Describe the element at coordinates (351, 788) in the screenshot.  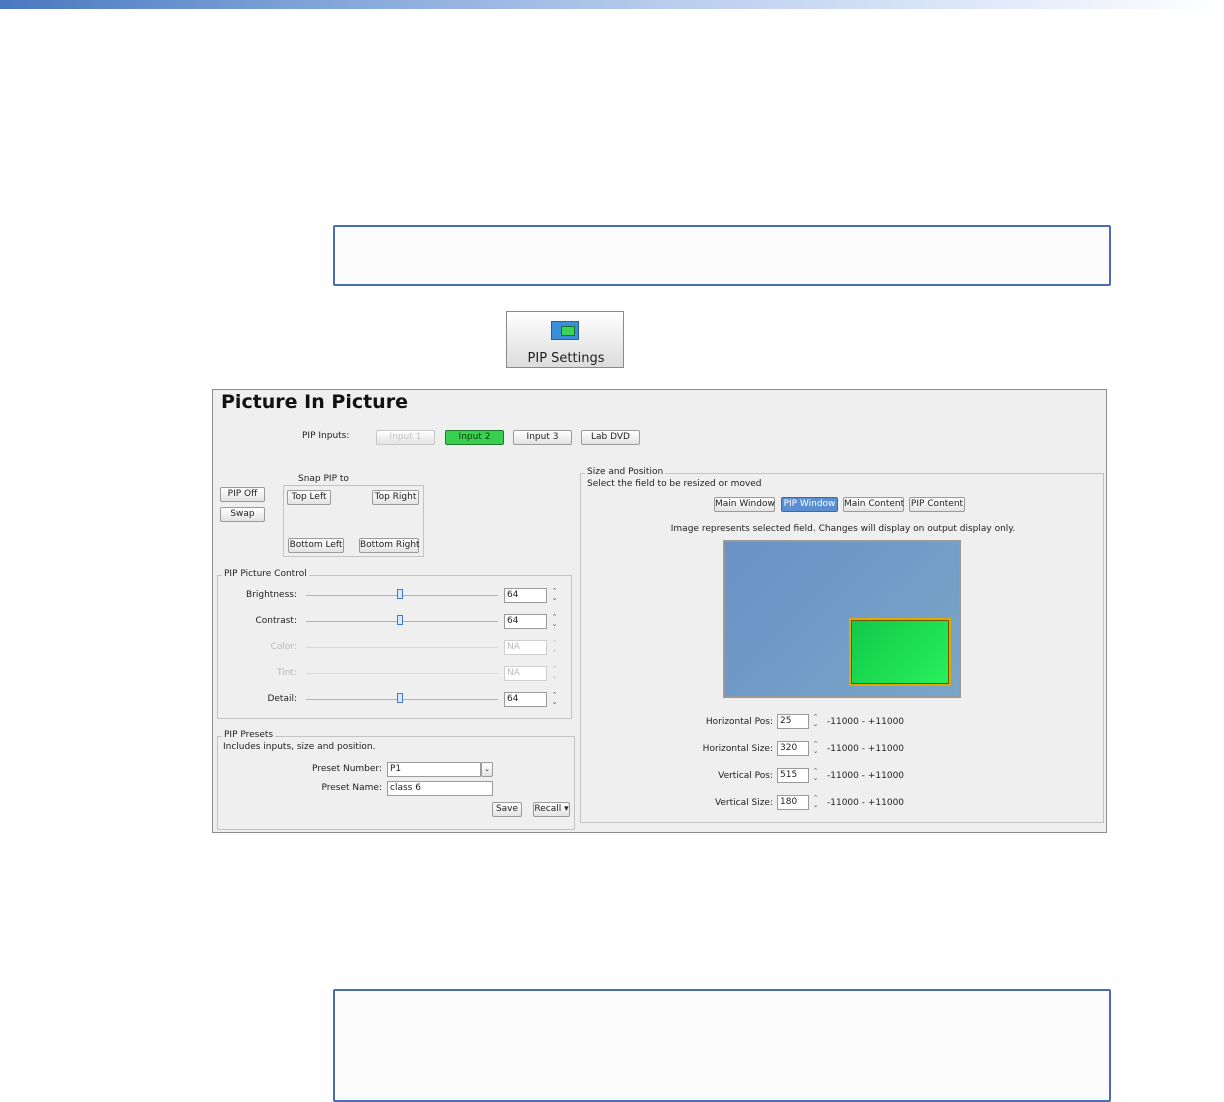
I see `preset-name-label: Preset Name:` at that location.